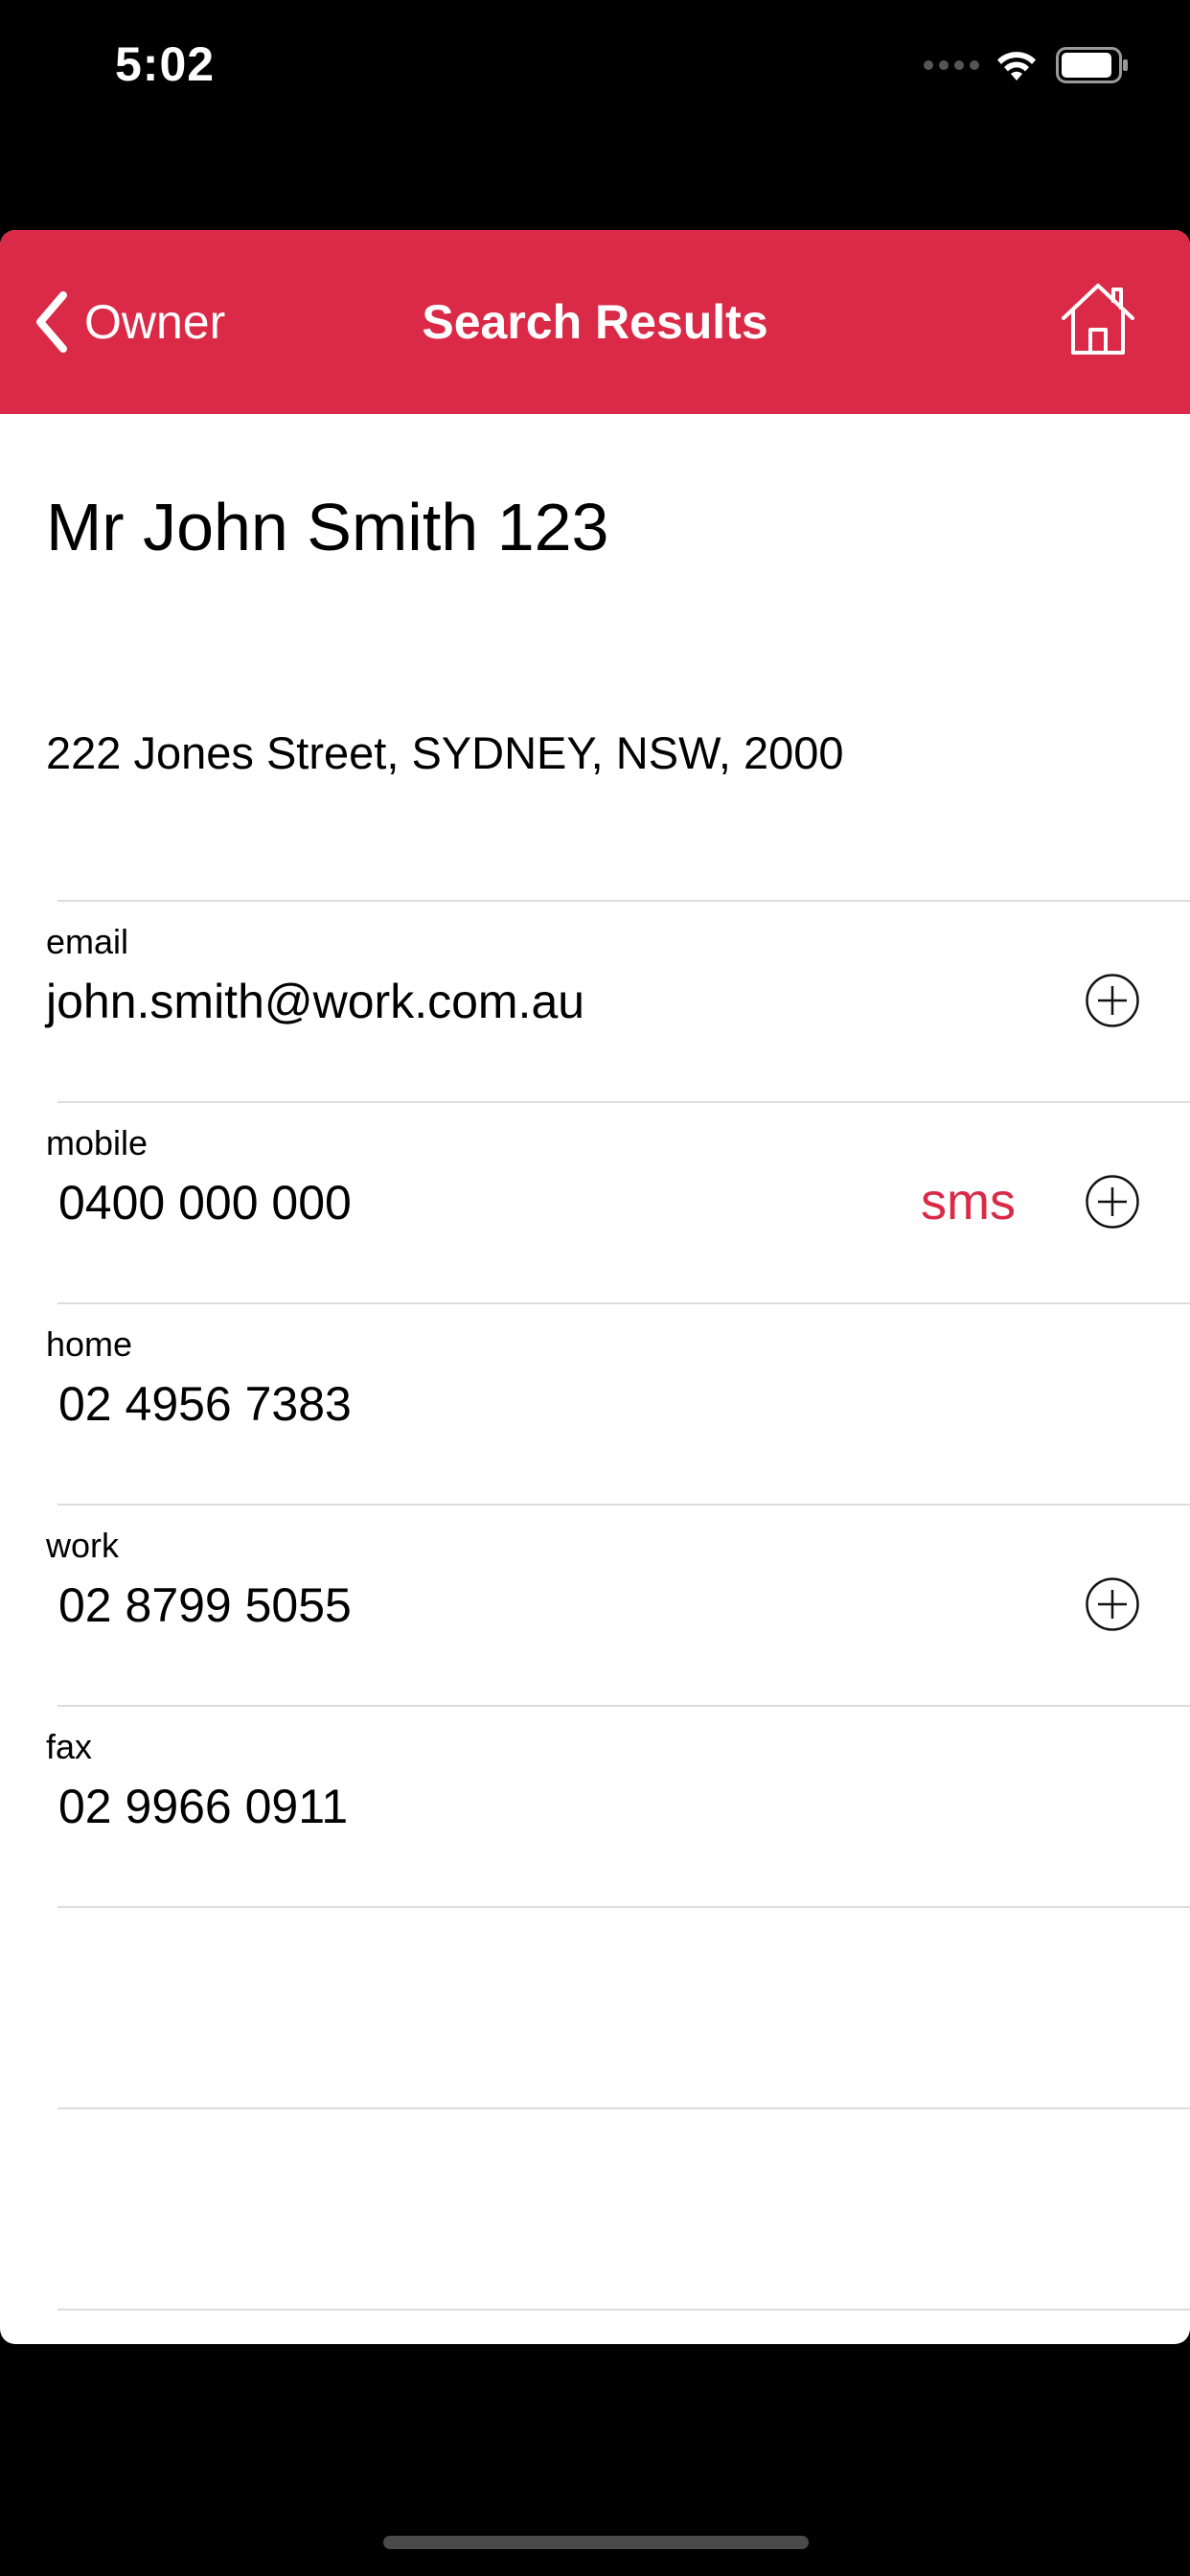  I want to click on owner-address: 222 Jones Street, SYDNEY, NSW, 2000, so click(445, 752).